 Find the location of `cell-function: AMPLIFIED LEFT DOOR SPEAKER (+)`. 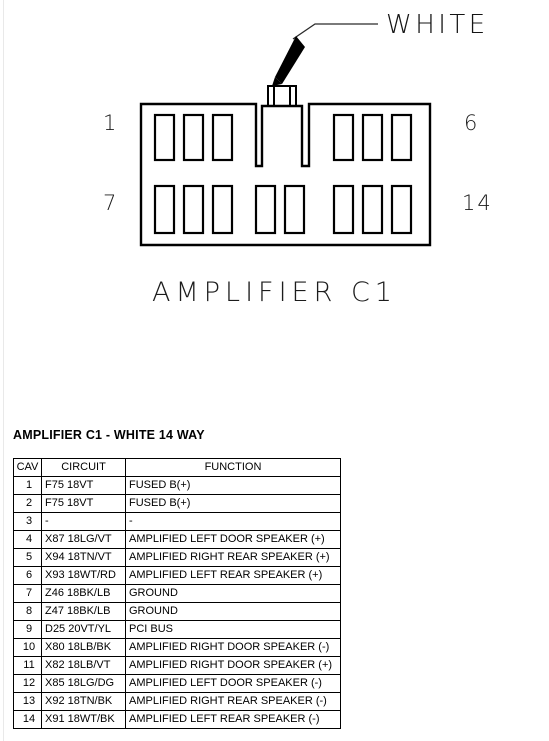

cell-function: AMPLIFIED LEFT DOOR SPEAKER (+) is located at coordinates (233, 539).